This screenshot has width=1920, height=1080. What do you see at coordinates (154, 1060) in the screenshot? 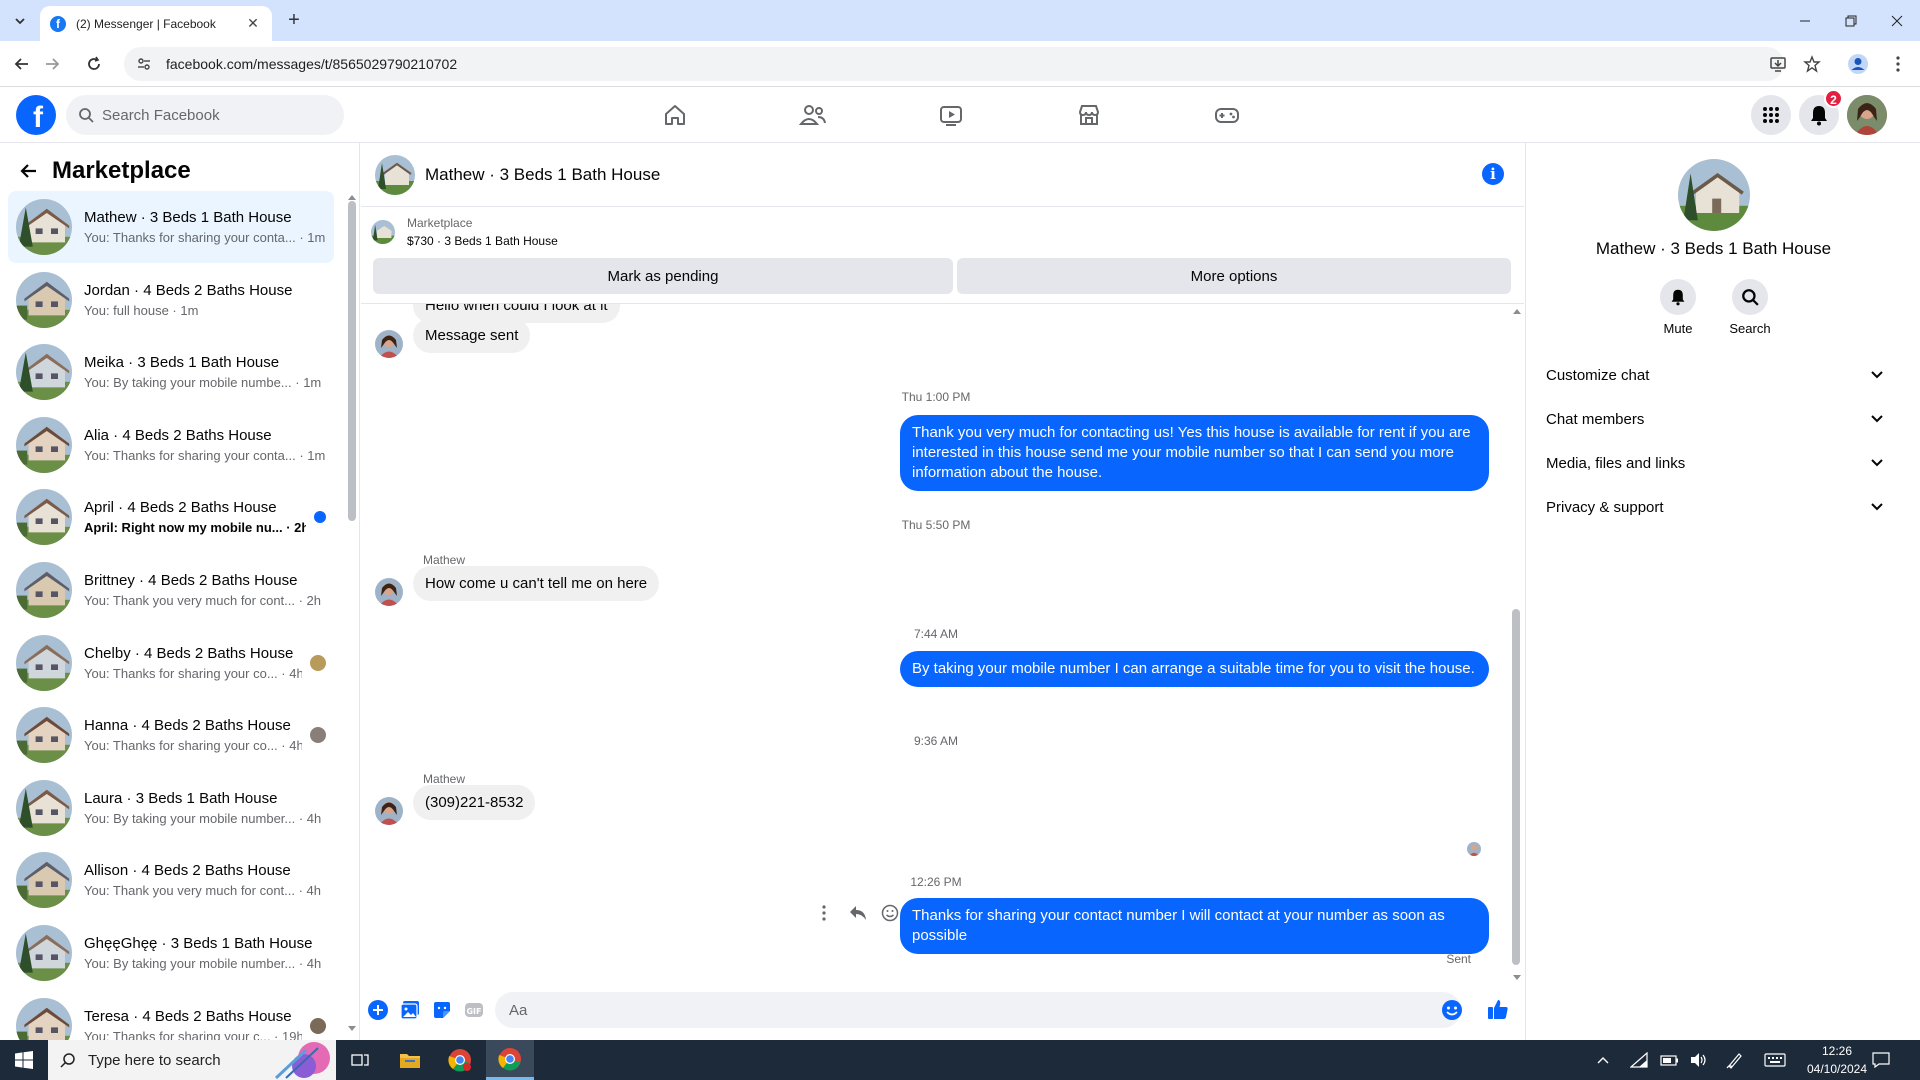
I see `taskbar-search-placeholder: Type here to search` at bounding box center [154, 1060].